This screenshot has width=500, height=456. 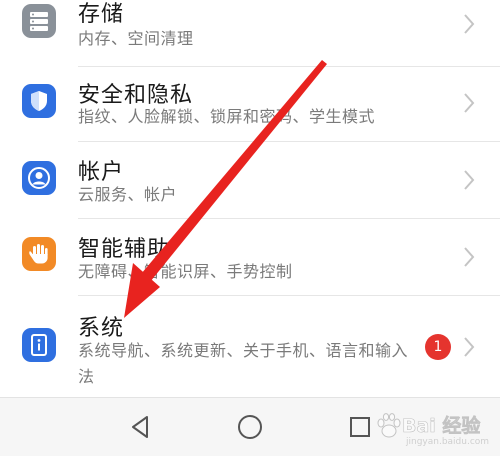 What do you see at coordinates (448, 442) in the screenshot?
I see `watermark-url: jingyan.baidu.com` at bounding box center [448, 442].